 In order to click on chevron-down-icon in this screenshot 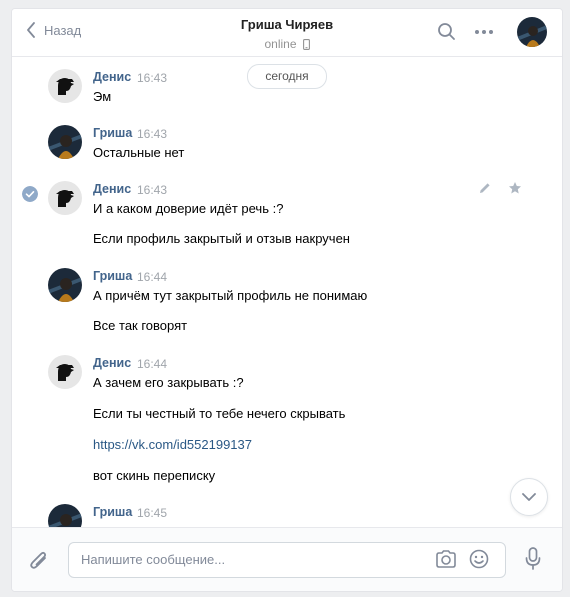, I will do `click(529, 497)`.